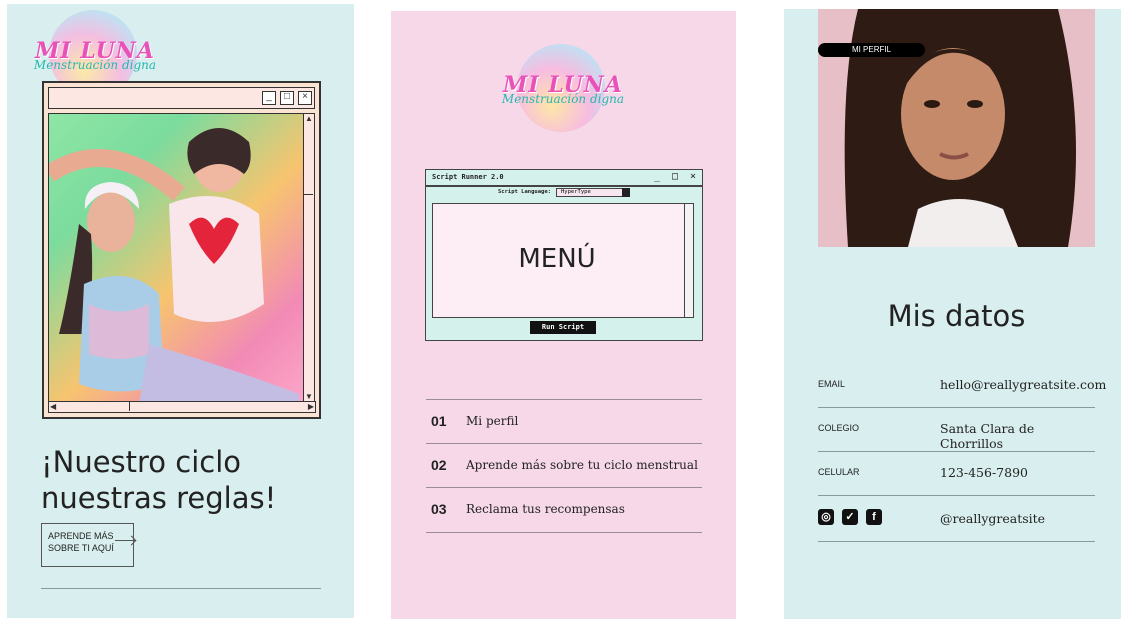 This screenshot has width=1121, height=619. What do you see at coordinates (582, 465) in the screenshot?
I see `menu-item-label: Aprende más sobre tu ciclo menstrual` at bounding box center [582, 465].